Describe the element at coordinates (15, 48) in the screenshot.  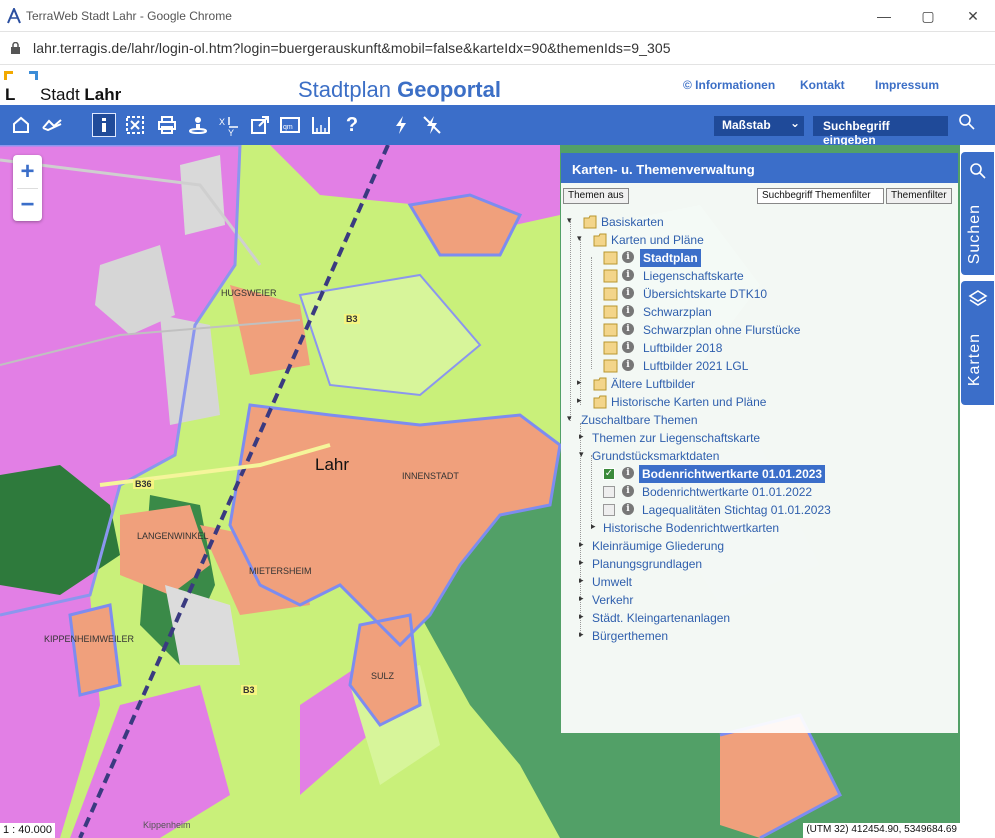
I see `lock-icon` at that location.